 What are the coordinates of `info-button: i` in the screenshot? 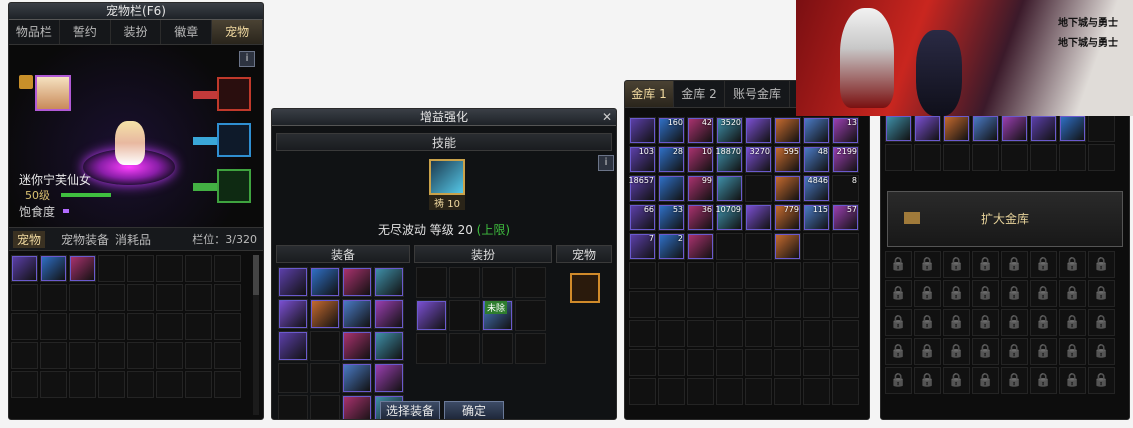 It's located at (247, 59).